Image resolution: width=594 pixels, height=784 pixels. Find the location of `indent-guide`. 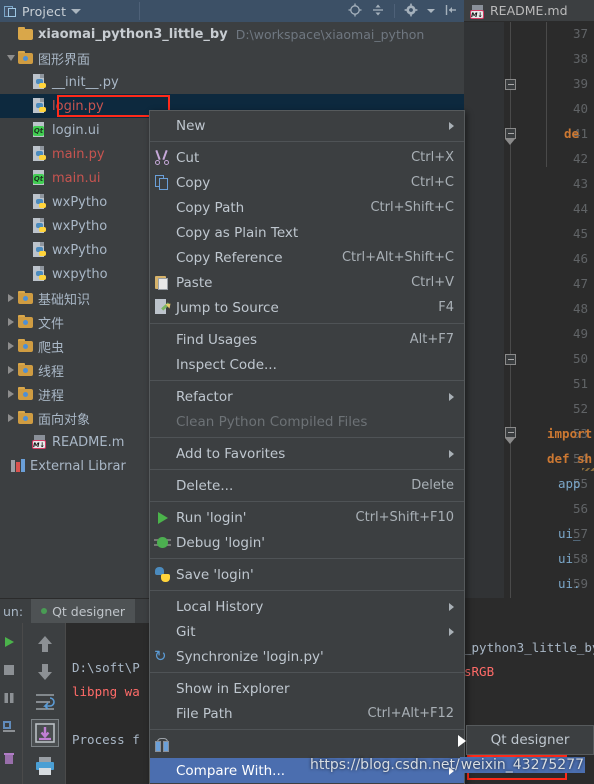

indent-guide is located at coordinates (546, 144).